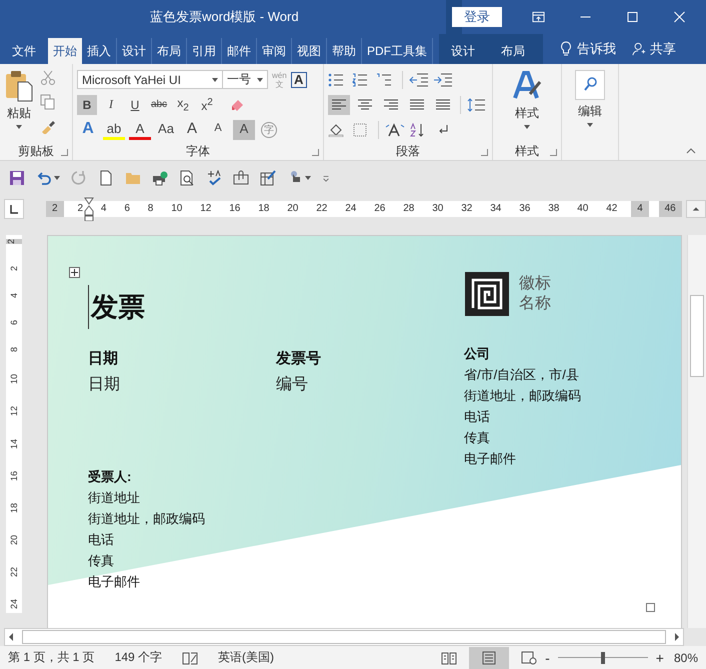 This screenshot has width=706, height=669. What do you see at coordinates (106, 178) in the screenshot?
I see `new-document-icon` at bounding box center [106, 178].